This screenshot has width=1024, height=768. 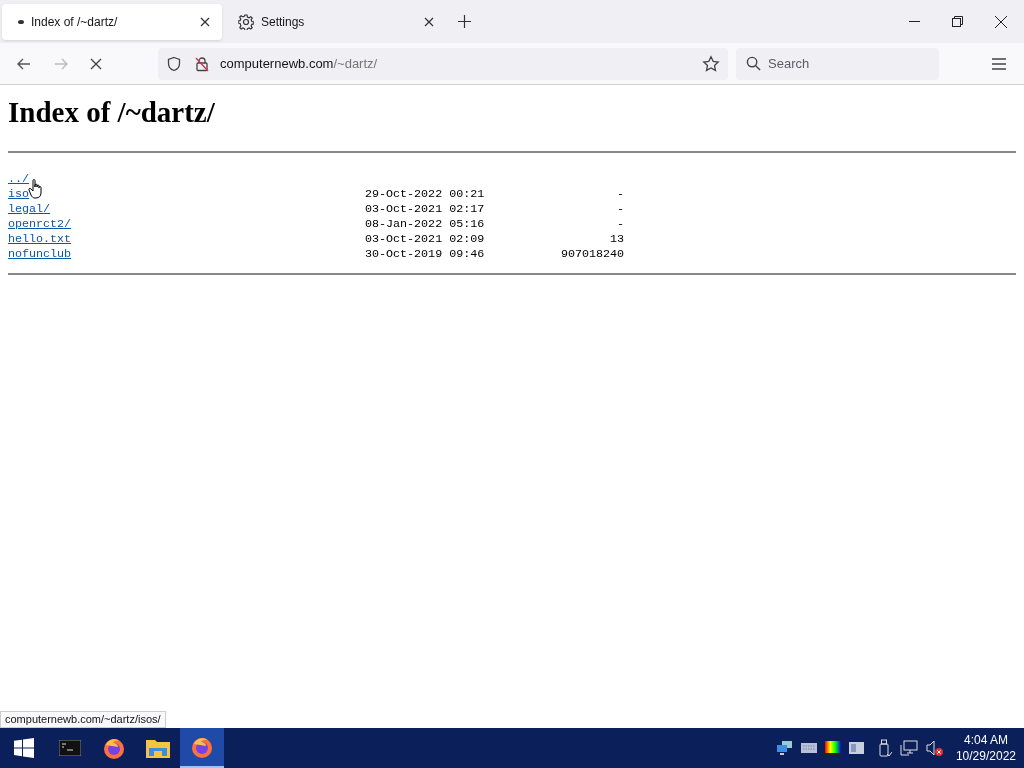 What do you see at coordinates (112, 112) in the screenshot?
I see `page-heading: Index of /~dartz/` at bounding box center [112, 112].